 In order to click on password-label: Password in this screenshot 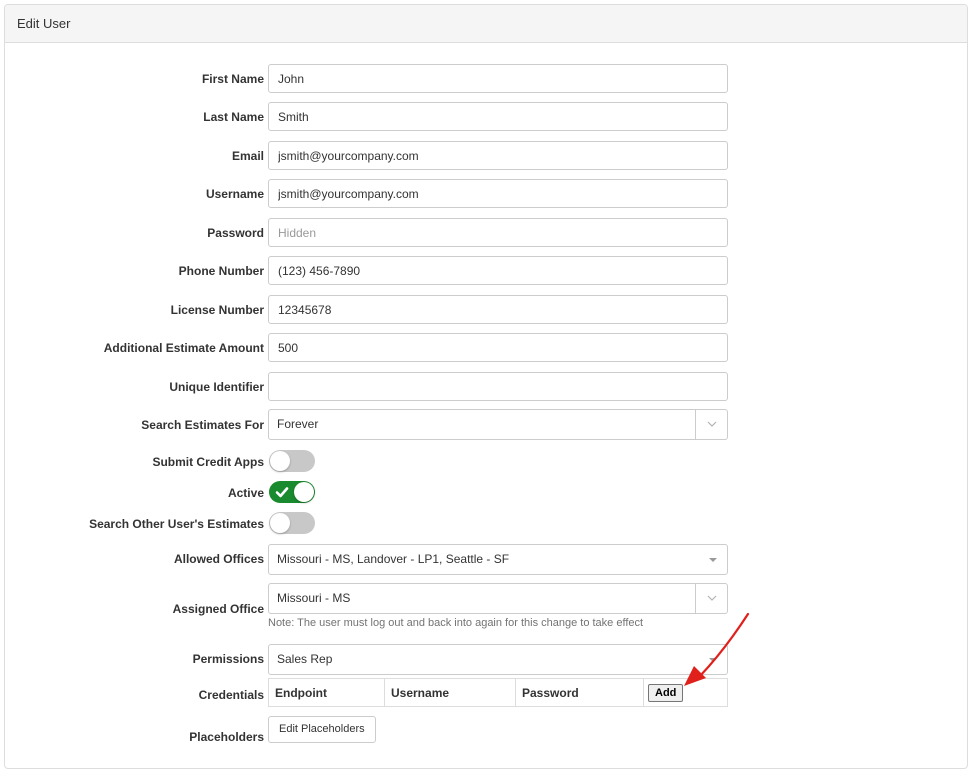, I will do `click(235, 233)`.